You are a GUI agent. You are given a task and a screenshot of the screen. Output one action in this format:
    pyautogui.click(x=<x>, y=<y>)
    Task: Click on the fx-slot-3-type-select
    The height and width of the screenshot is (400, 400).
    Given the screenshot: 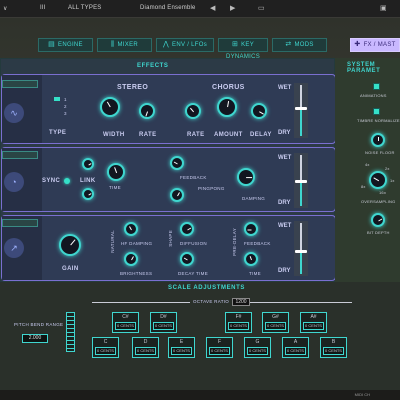 What is the action you would take?
    pyautogui.click(x=20, y=223)
    